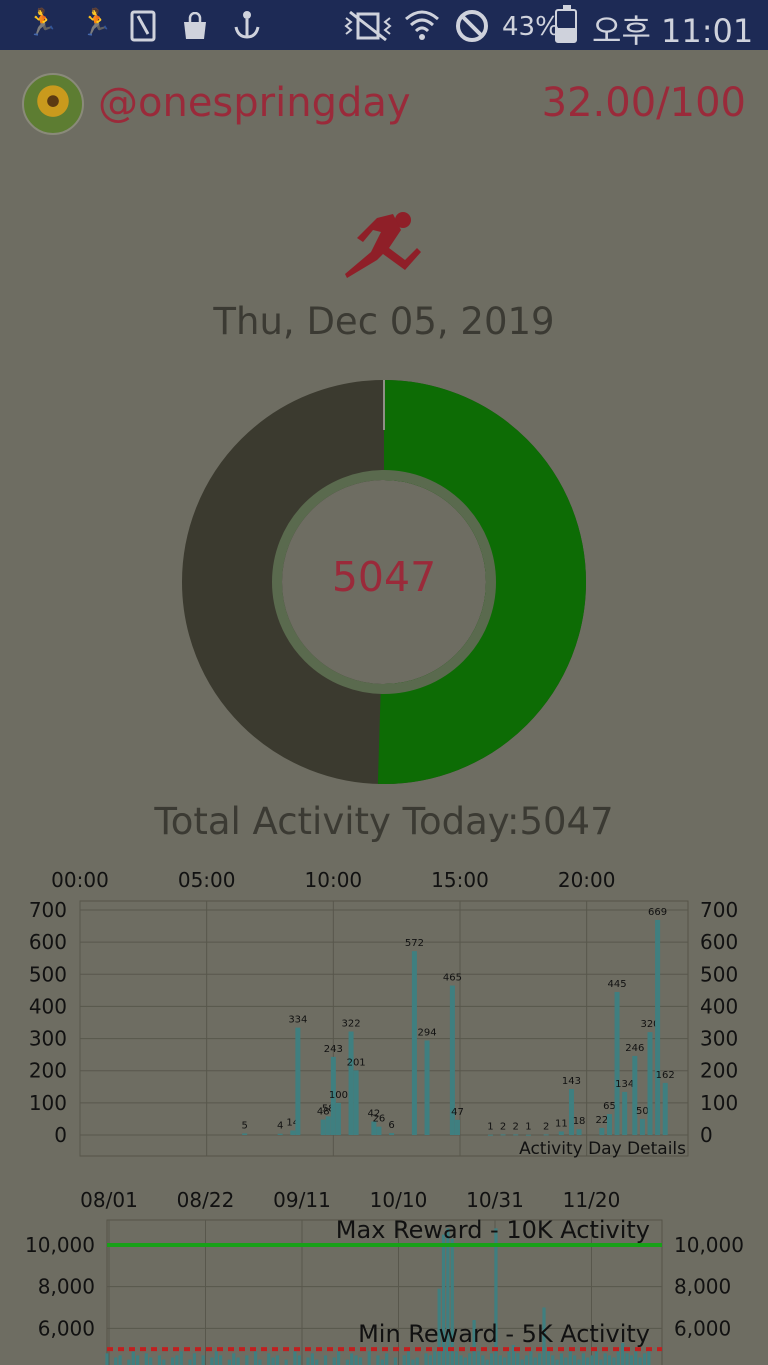 The width and height of the screenshot is (768, 1365). I want to click on x-tick: 08/22, so click(206, 1200).